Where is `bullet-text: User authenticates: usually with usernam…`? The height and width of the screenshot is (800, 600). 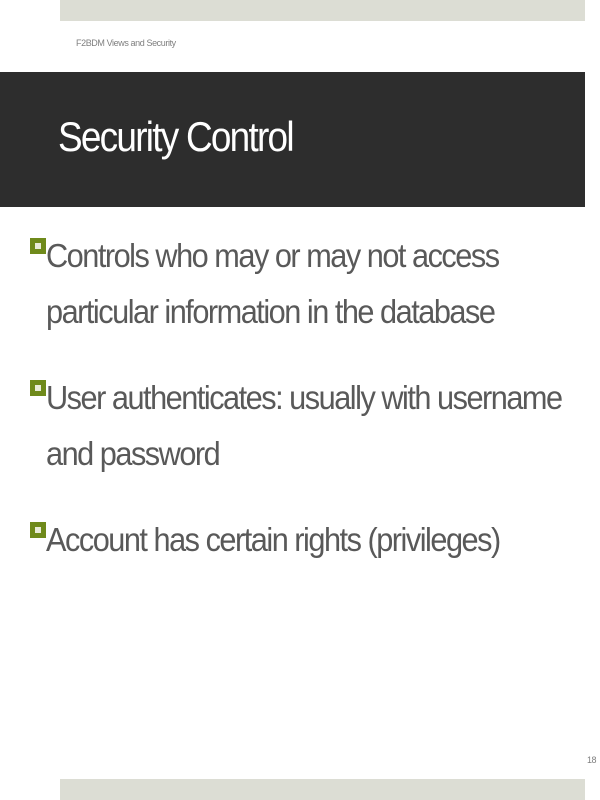
bullet-text: User authenticates: usually with usernam… is located at coordinates (304, 425).